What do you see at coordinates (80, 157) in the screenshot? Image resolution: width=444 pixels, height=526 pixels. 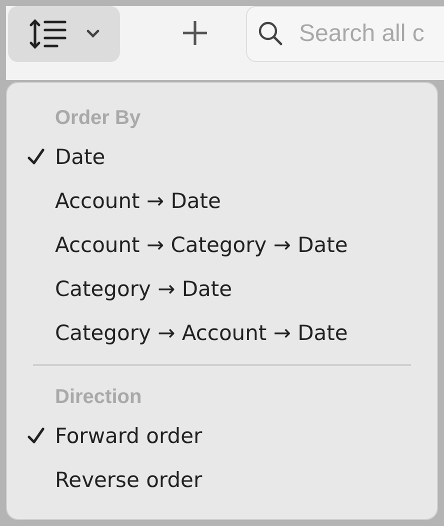 I see `menu-item-label: Date` at bounding box center [80, 157].